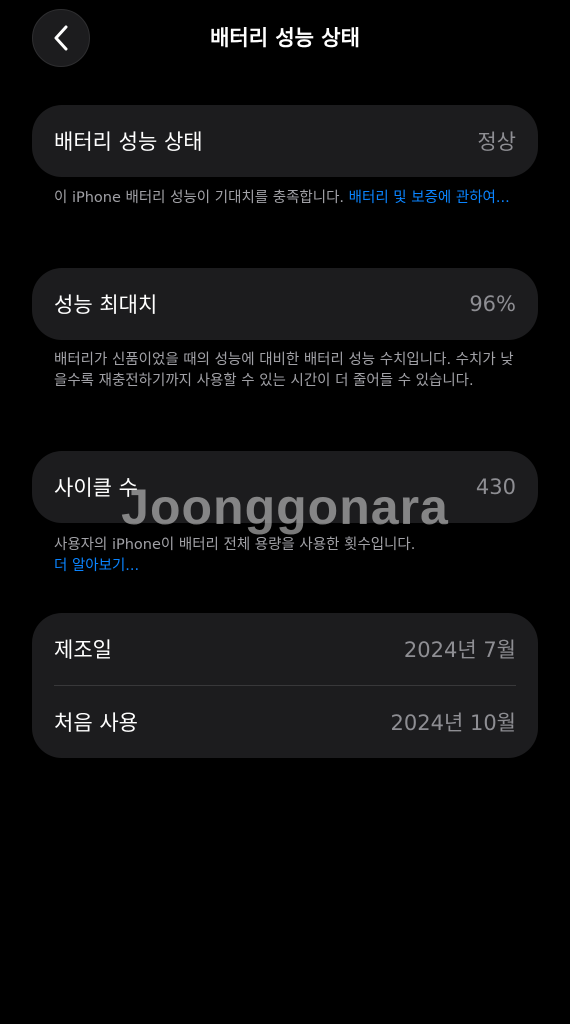 This screenshot has height=1024, width=570. What do you see at coordinates (96, 488) in the screenshot?
I see `cycle-count-label: 사이클 수` at bounding box center [96, 488].